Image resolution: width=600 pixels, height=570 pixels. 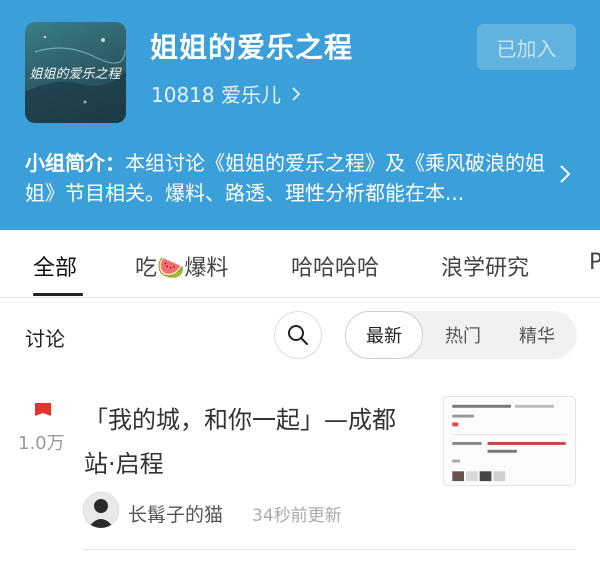 I want to click on tab-gossip: 吃🍉爆料, so click(x=181, y=266).